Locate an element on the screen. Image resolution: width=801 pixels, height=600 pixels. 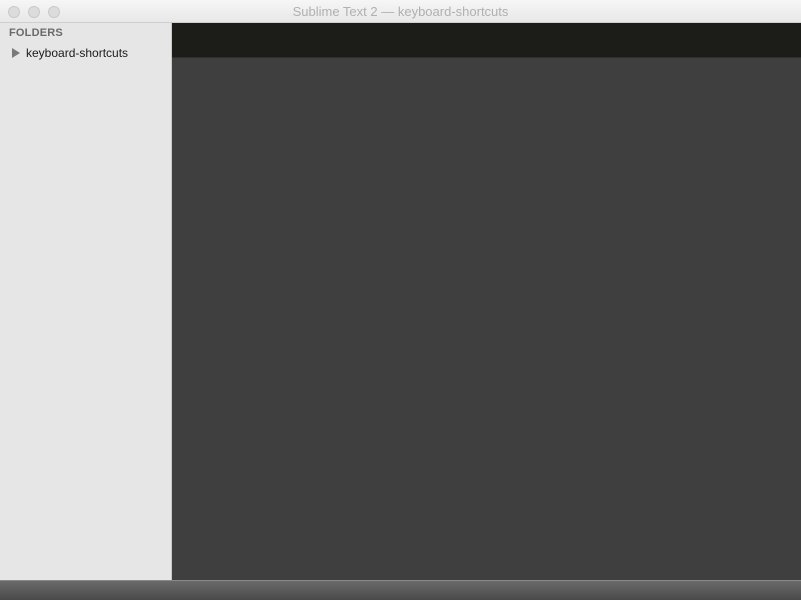
sidebar-folder-label: keyboard-shortcuts is located at coordinates (77, 53).